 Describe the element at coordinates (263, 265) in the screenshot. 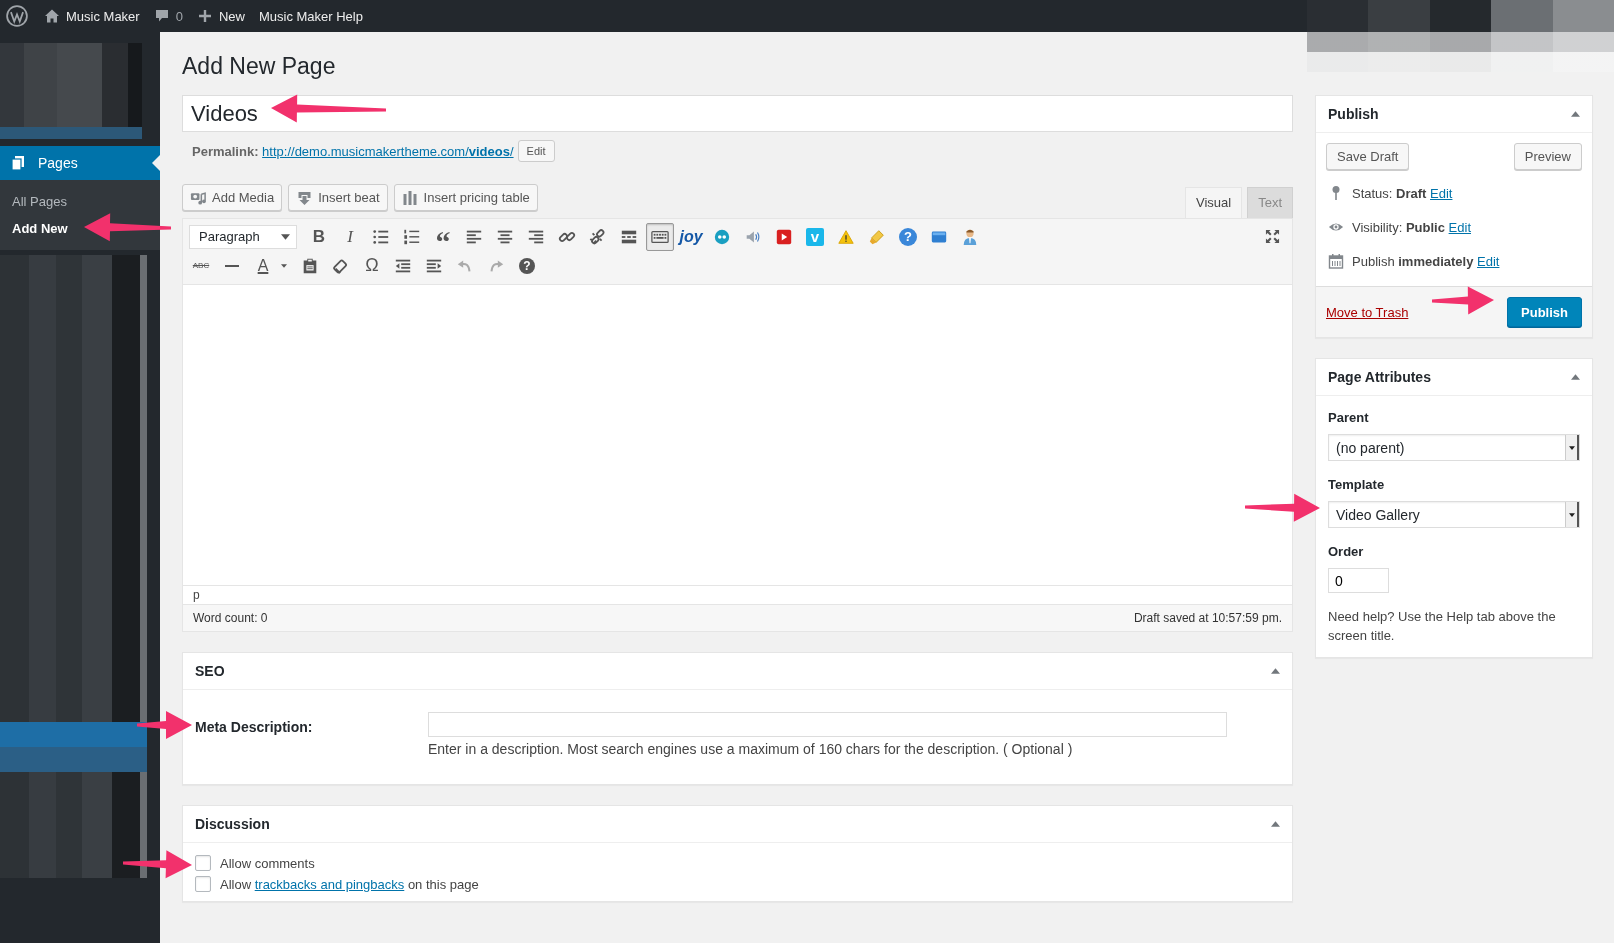

I see `text-color-button: A` at that location.